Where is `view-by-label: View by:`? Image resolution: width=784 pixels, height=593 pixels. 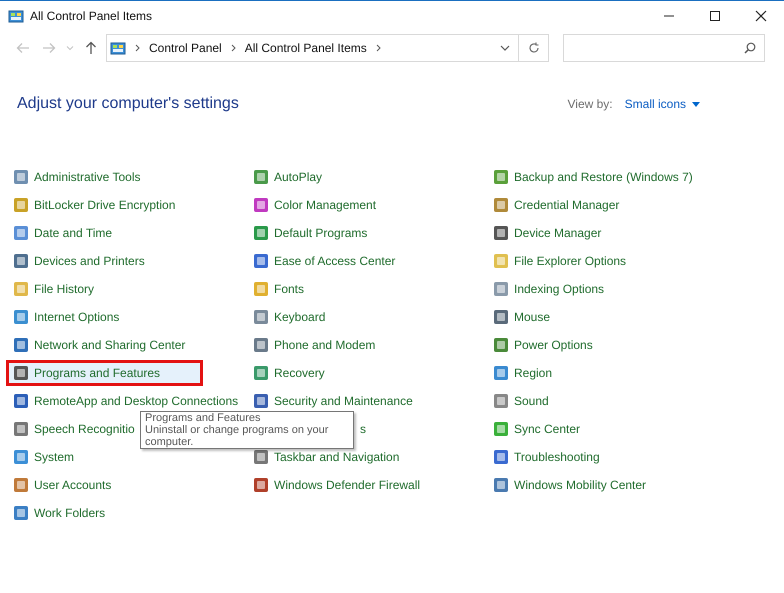 view-by-label: View by: is located at coordinates (590, 104).